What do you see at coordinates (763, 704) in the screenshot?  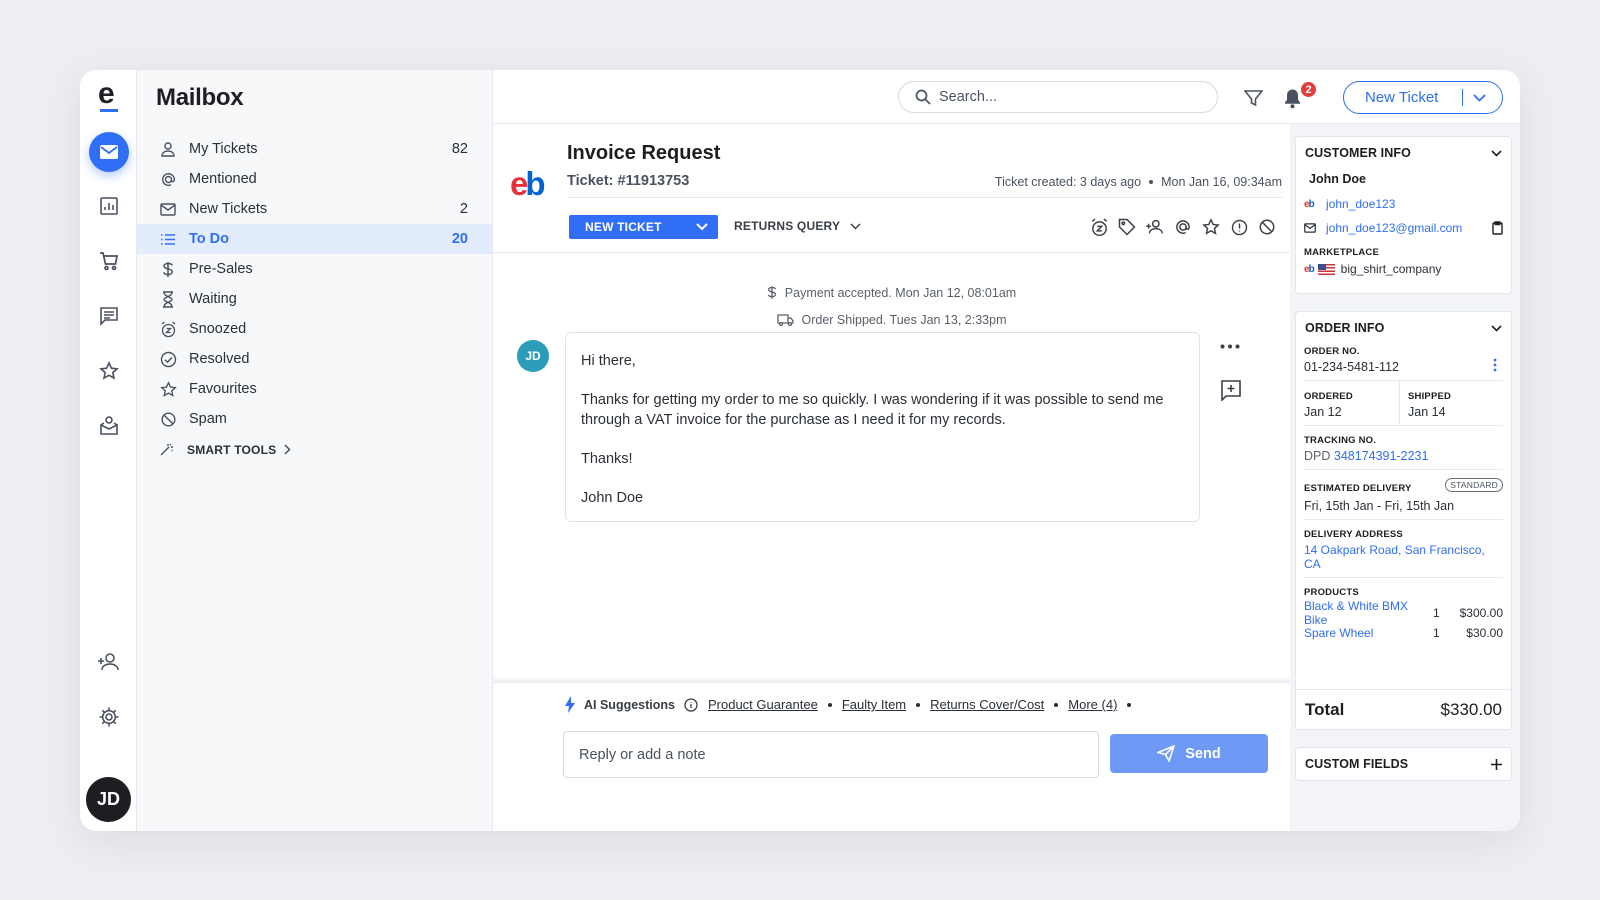 I see `suggestion-link: Product Guarantee` at bounding box center [763, 704].